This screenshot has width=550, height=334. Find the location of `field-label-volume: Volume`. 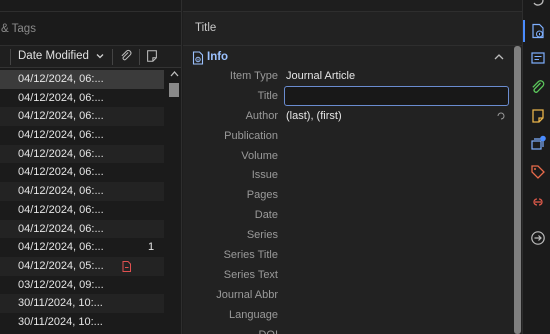

field-label-volume: Volume is located at coordinates (259, 156).